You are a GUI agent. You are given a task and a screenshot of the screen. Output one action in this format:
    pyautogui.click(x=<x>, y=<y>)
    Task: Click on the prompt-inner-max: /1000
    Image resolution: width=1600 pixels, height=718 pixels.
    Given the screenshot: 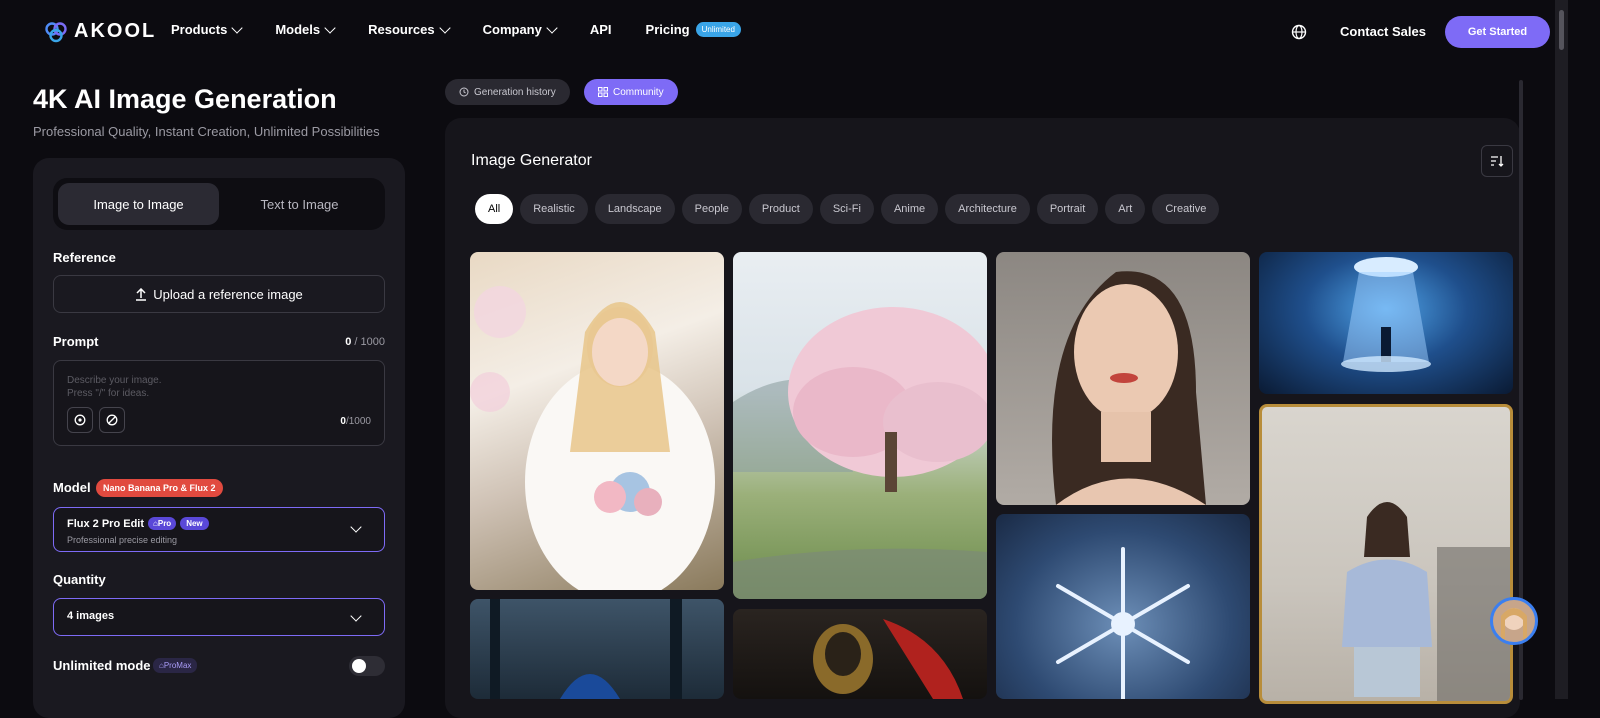 What is the action you would take?
    pyautogui.click(x=358, y=421)
    